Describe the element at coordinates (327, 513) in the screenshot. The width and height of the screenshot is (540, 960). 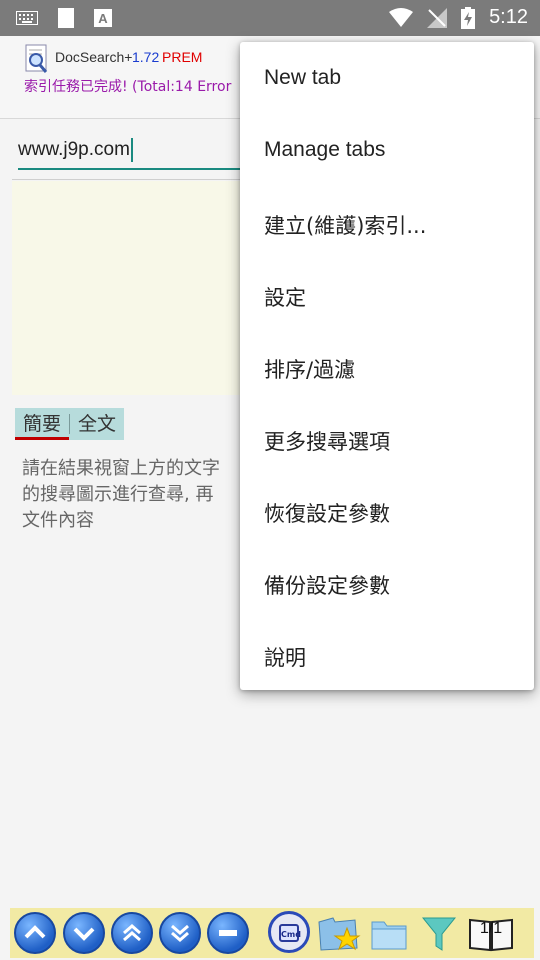
I see `menu-item-restore-settings: 恢復設定參數` at that location.